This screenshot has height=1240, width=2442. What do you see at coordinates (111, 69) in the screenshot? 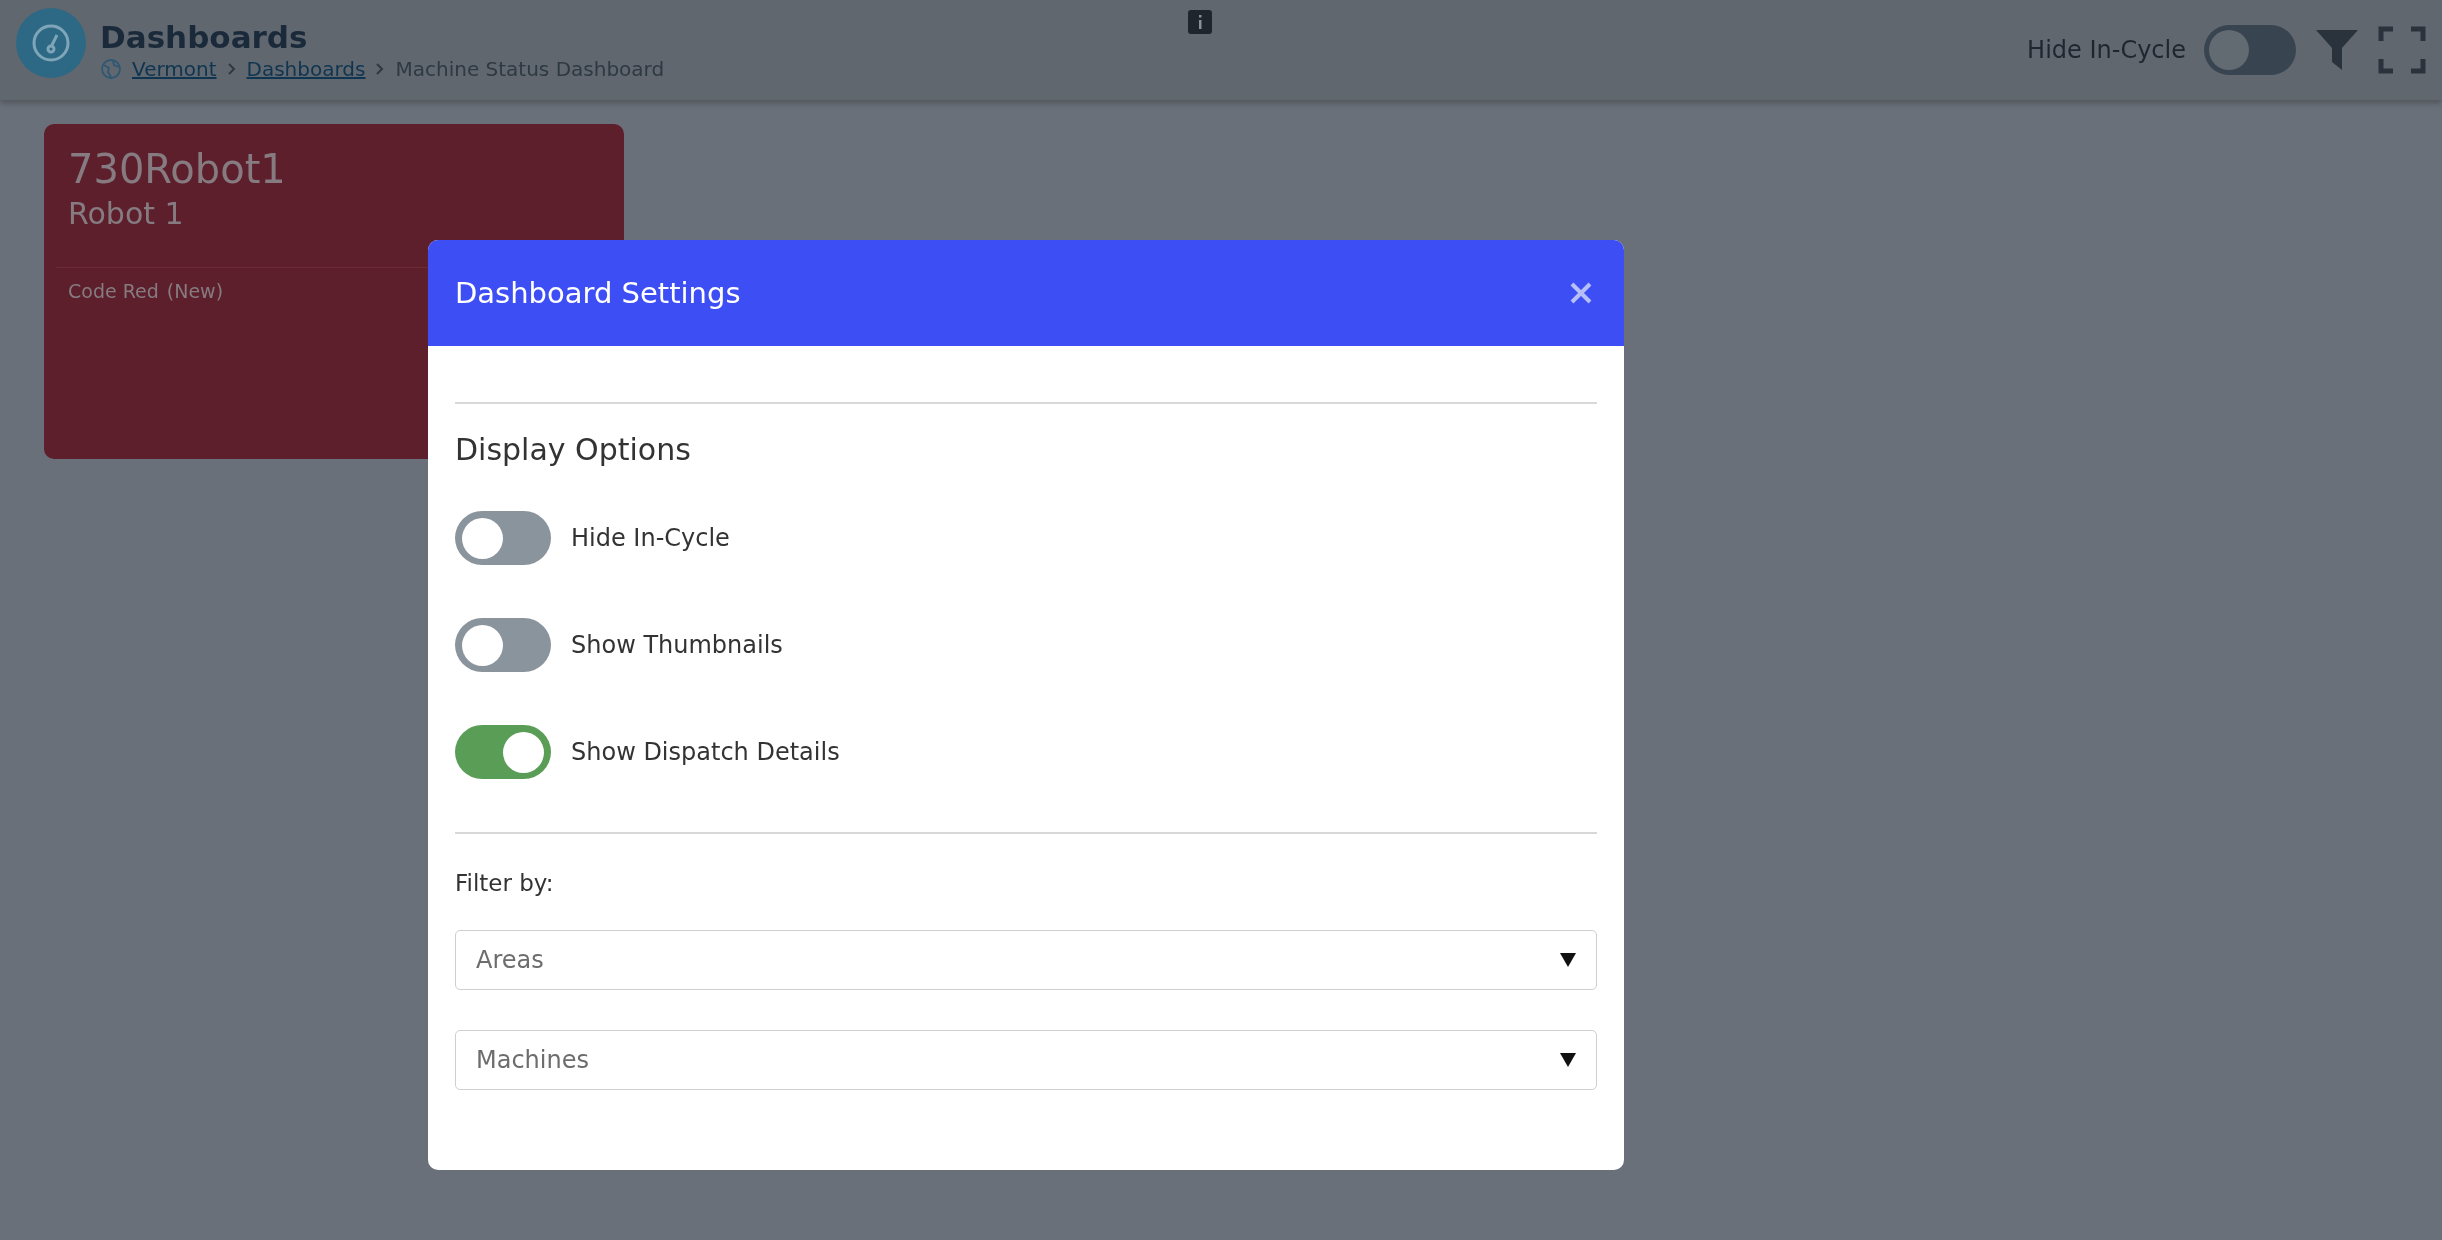
I see `globe-icon` at bounding box center [111, 69].